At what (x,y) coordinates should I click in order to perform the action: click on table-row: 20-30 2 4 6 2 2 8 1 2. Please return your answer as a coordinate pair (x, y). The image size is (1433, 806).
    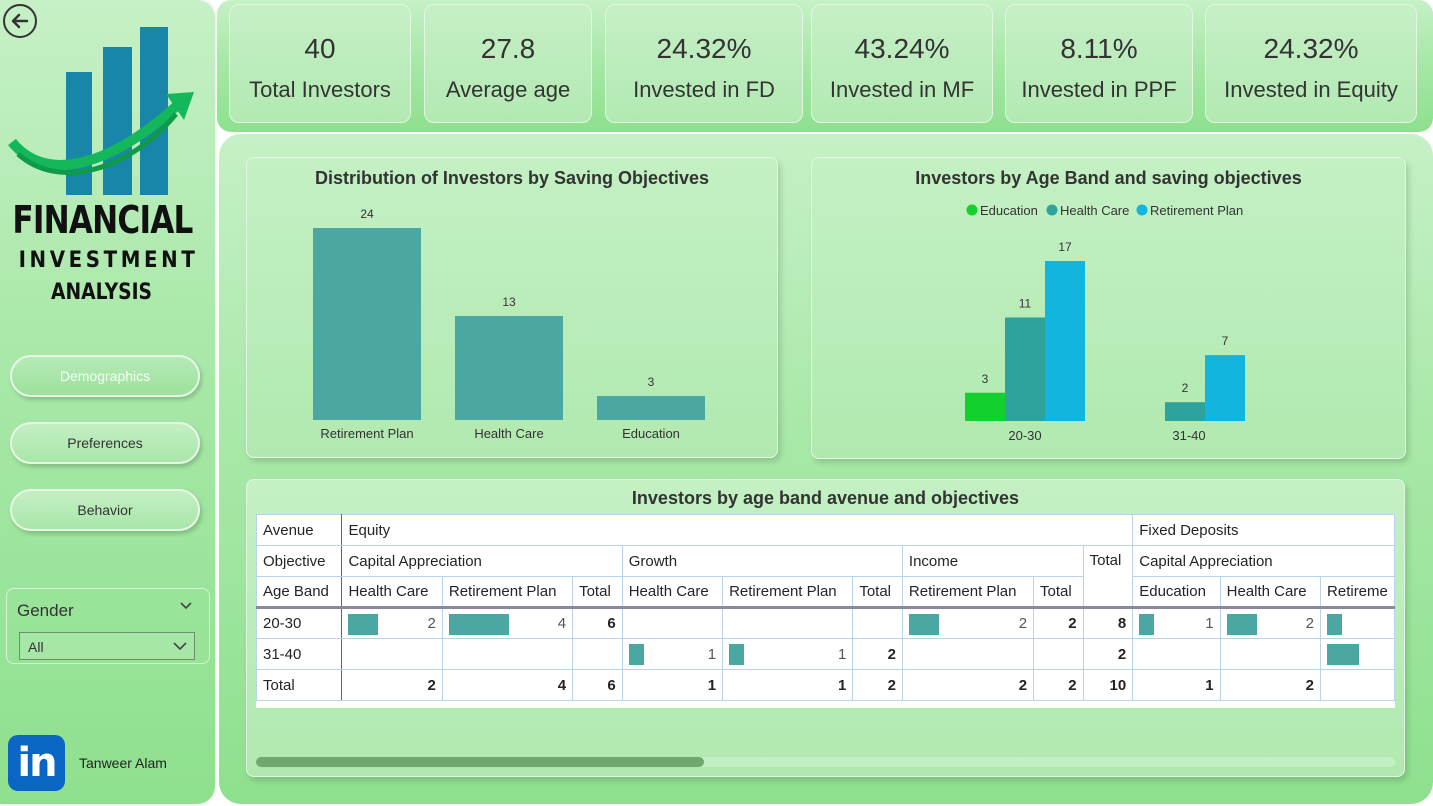
    Looking at the image, I should click on (825, 623).